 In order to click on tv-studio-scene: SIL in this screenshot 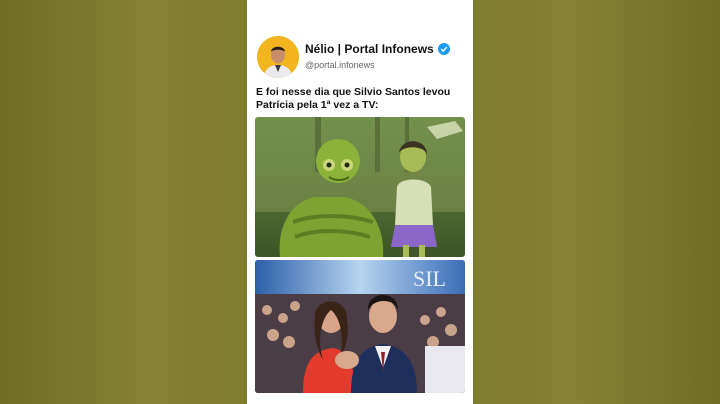, I will do `click(360, 326)`.